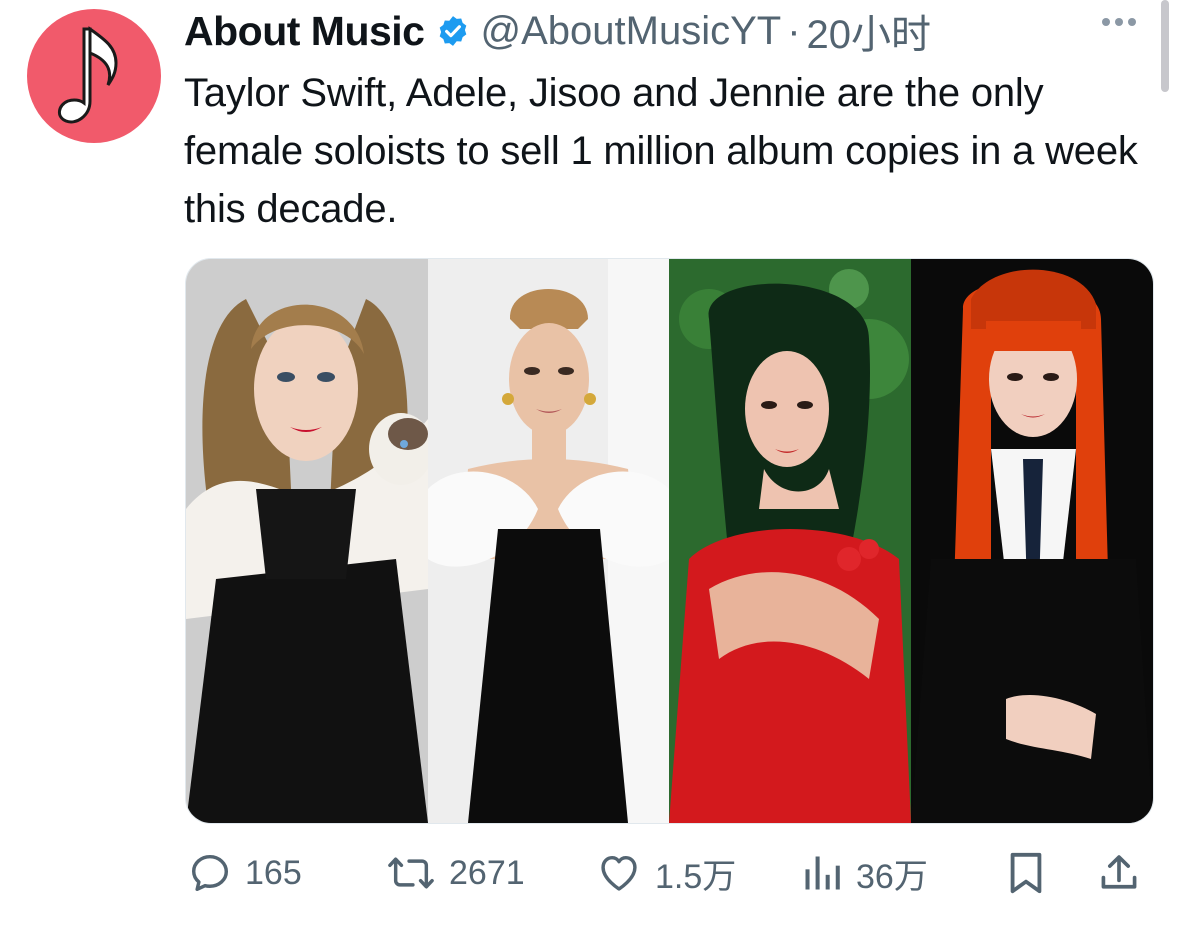  What do you see at coordinates (1119, 22) in the screenshot?
I see `more-options-icon` at bounding box center [1119, 22].